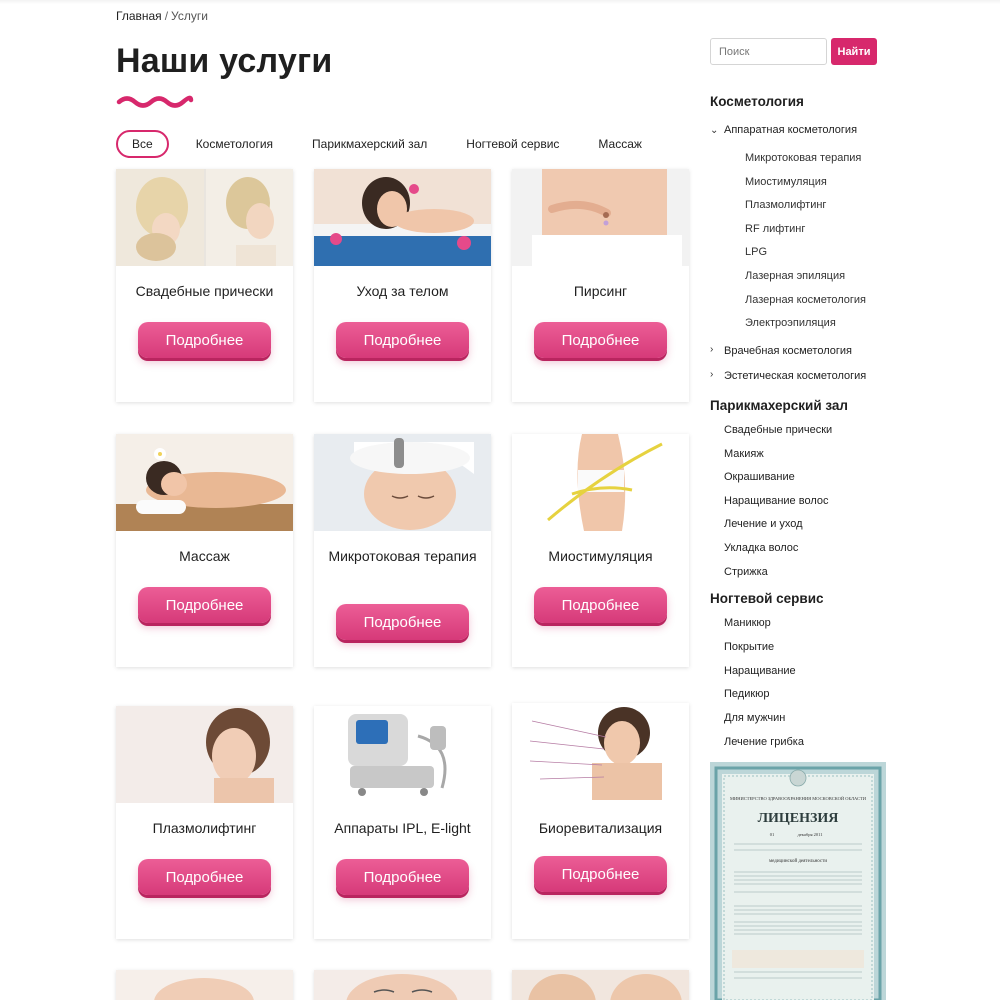  I want to click on sidebar-item: Лечение грибка, so click(764, 742).